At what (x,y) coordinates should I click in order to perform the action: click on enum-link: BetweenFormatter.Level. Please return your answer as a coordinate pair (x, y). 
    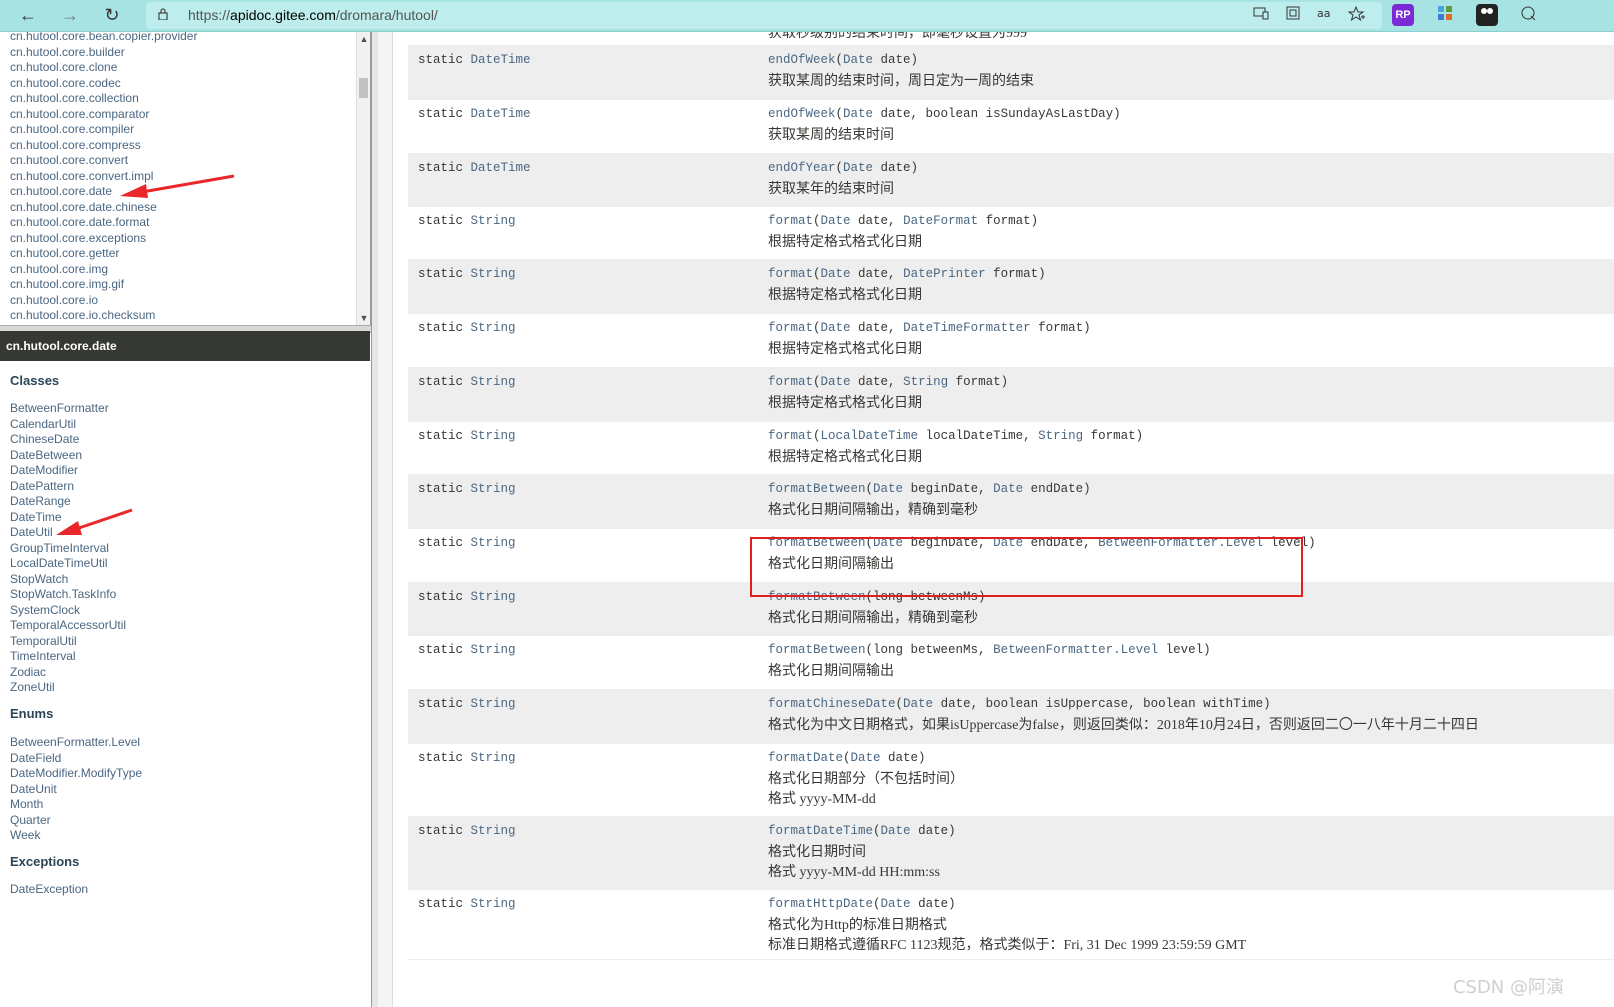
    Looking at the image, I should click on (76, 743).